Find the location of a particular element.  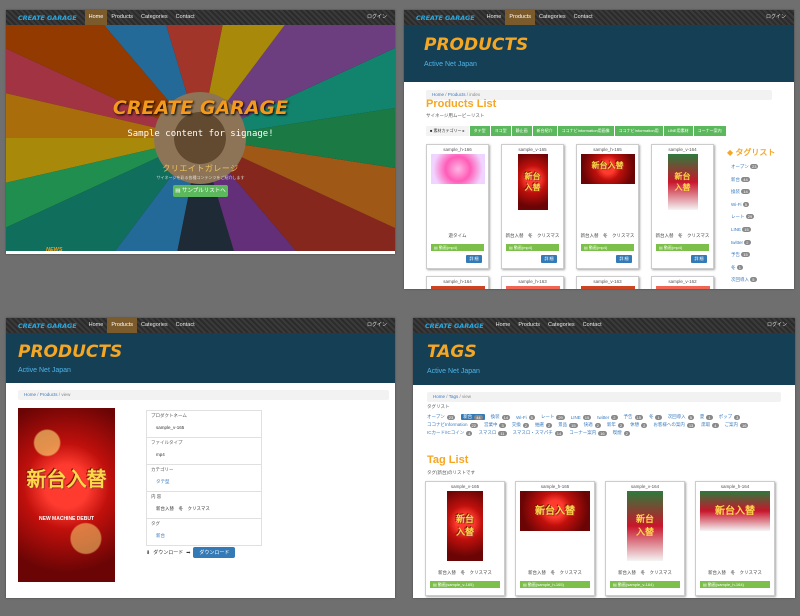

category-tab: タテ型 is located at coordinates (479, 131).